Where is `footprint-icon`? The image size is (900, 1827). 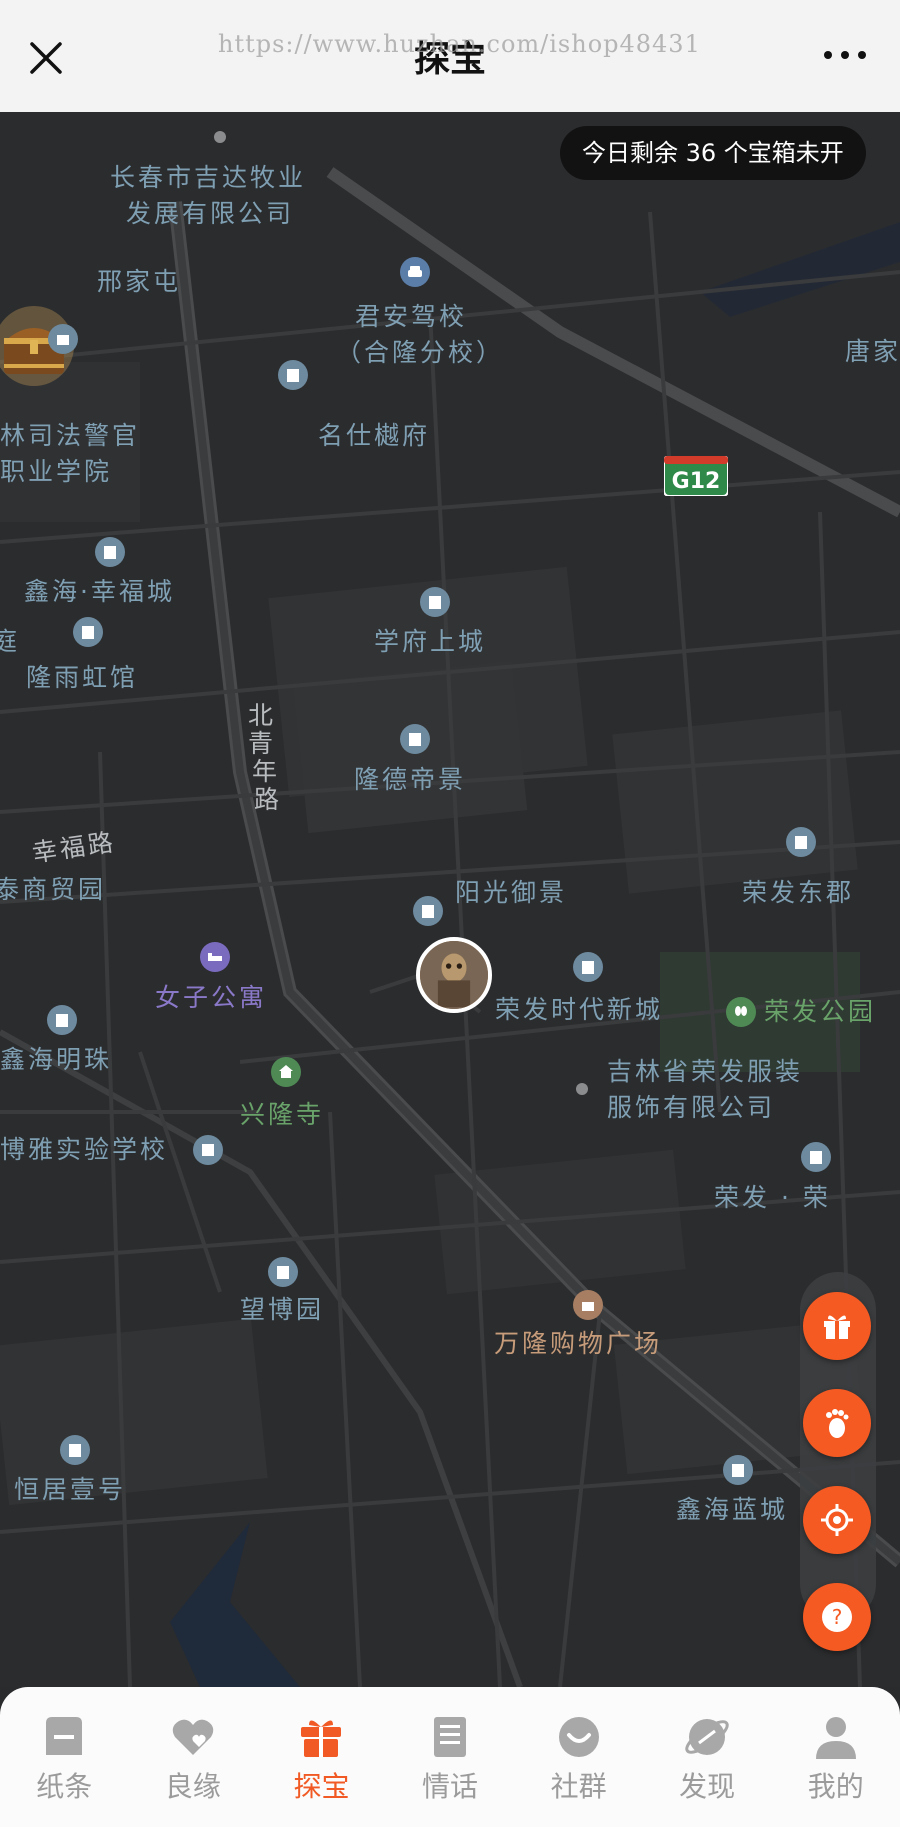
footprint-icon is located at coordinates (837, 1423).